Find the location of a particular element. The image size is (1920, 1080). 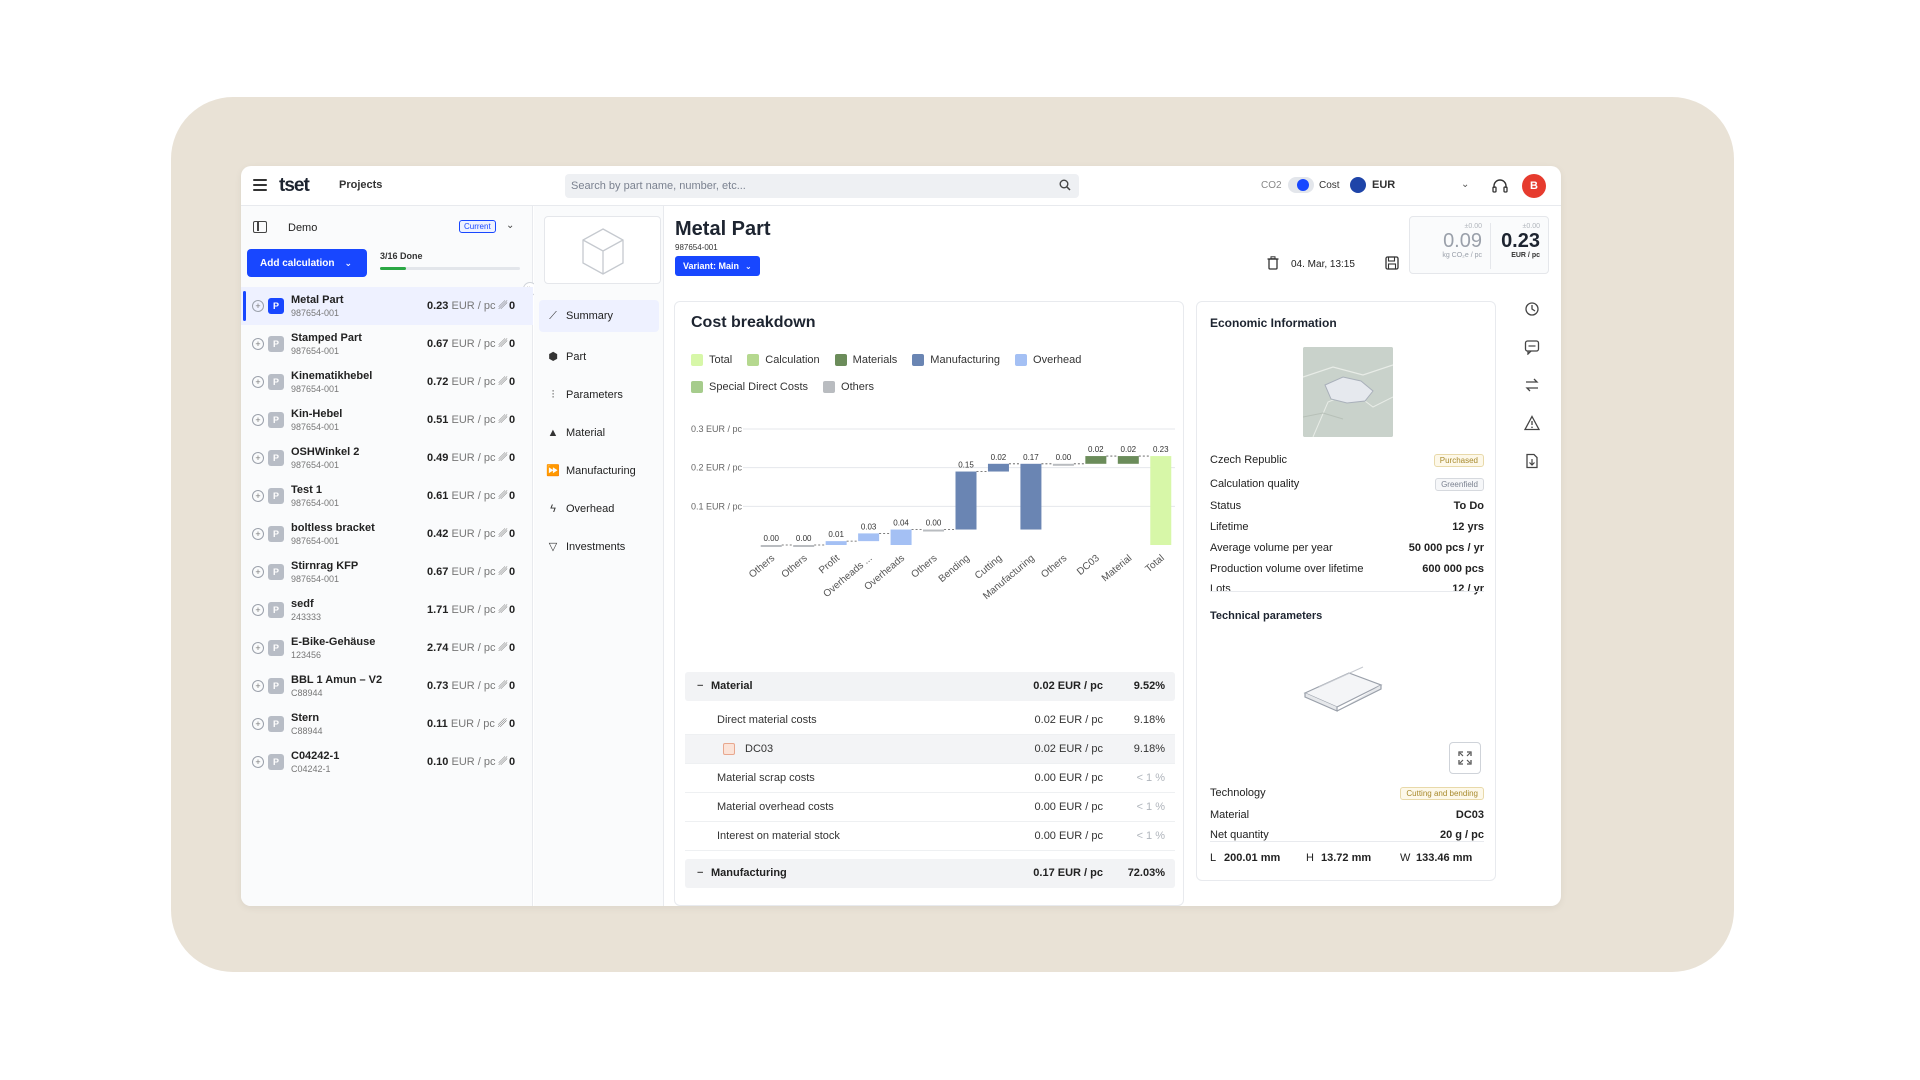

history-icon is located at coordinates (1532, 309).